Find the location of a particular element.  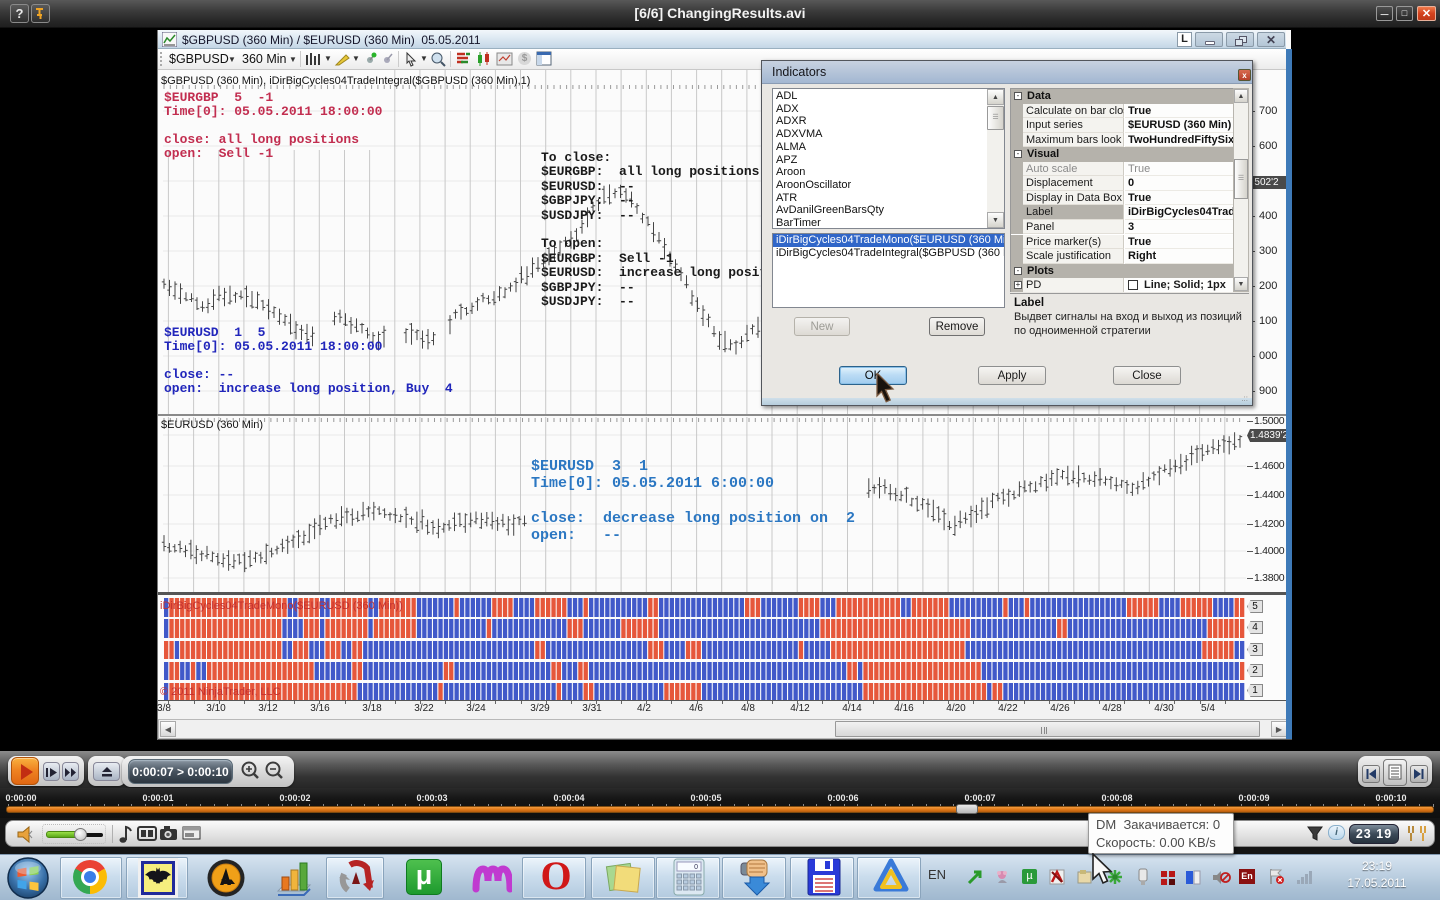

svg-text: 0 is located at coordinates (696, 867).